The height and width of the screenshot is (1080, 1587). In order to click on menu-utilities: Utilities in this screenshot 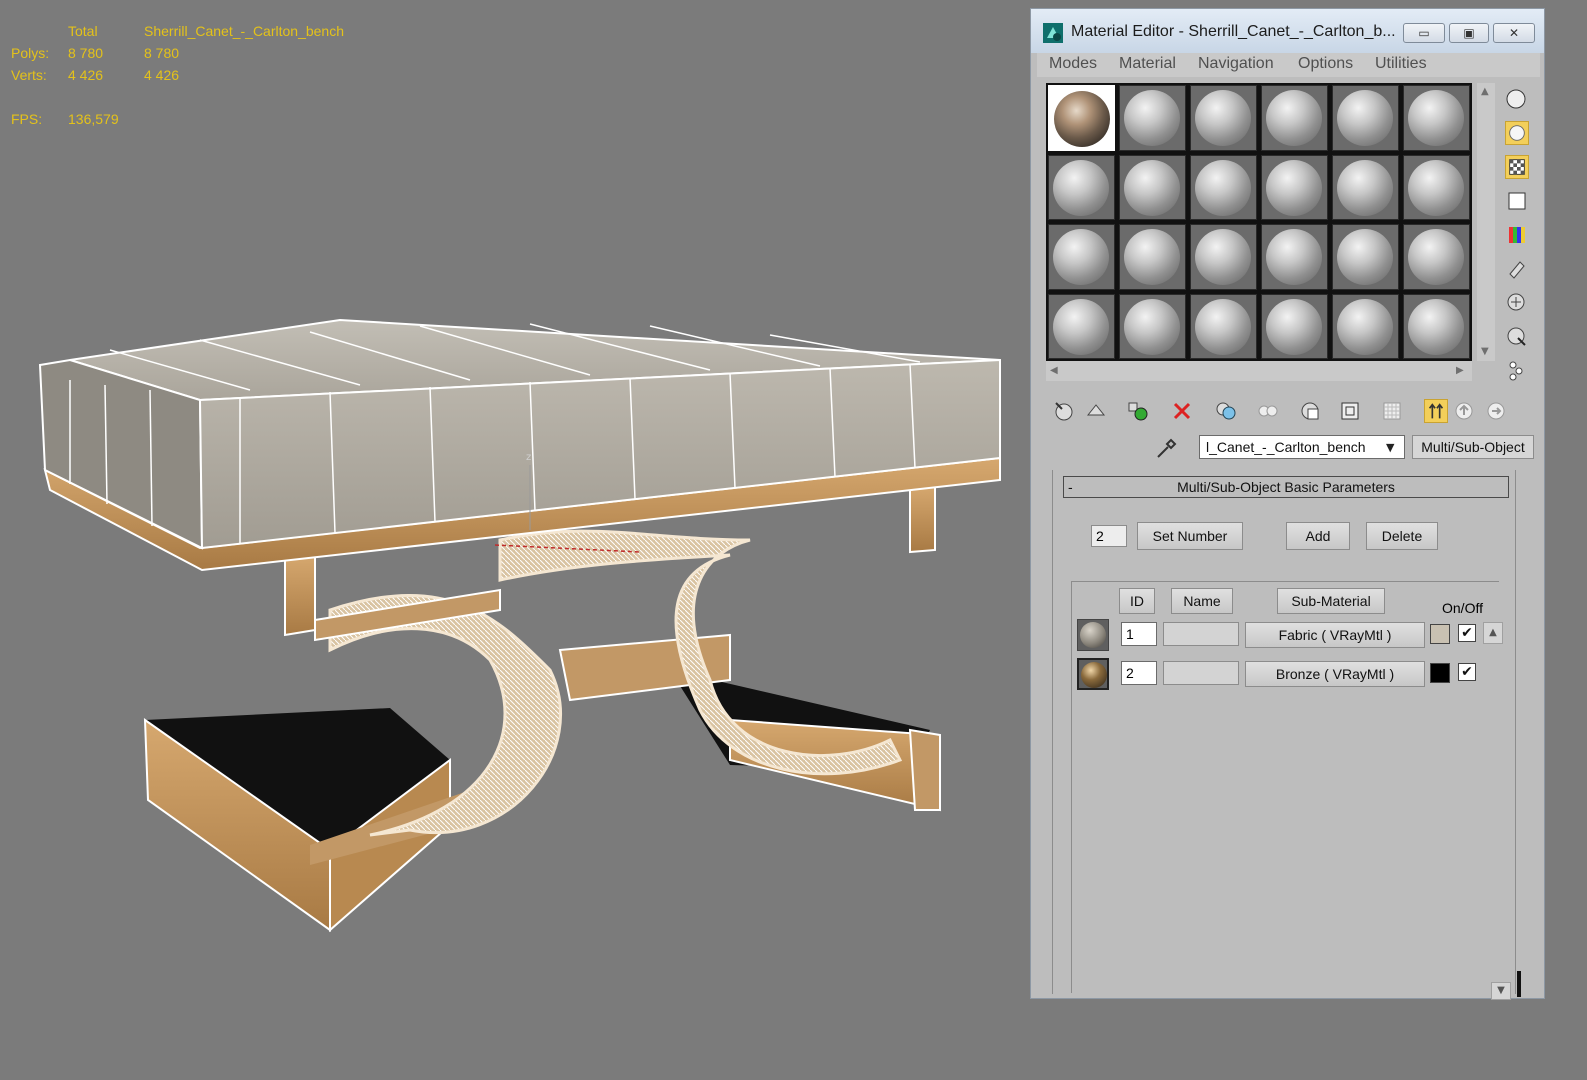, I will do `click(1401, 64)`.